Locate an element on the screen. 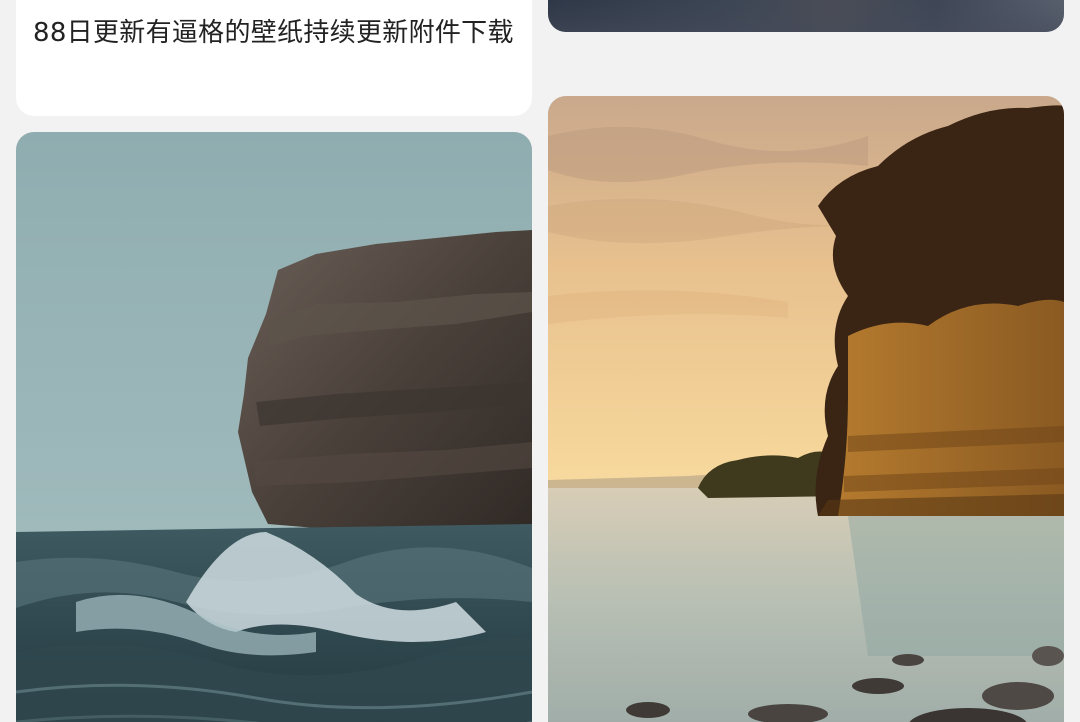 The height and width of the screenshot is (722, 1080). image-shading is located at coordinates (806, 16).